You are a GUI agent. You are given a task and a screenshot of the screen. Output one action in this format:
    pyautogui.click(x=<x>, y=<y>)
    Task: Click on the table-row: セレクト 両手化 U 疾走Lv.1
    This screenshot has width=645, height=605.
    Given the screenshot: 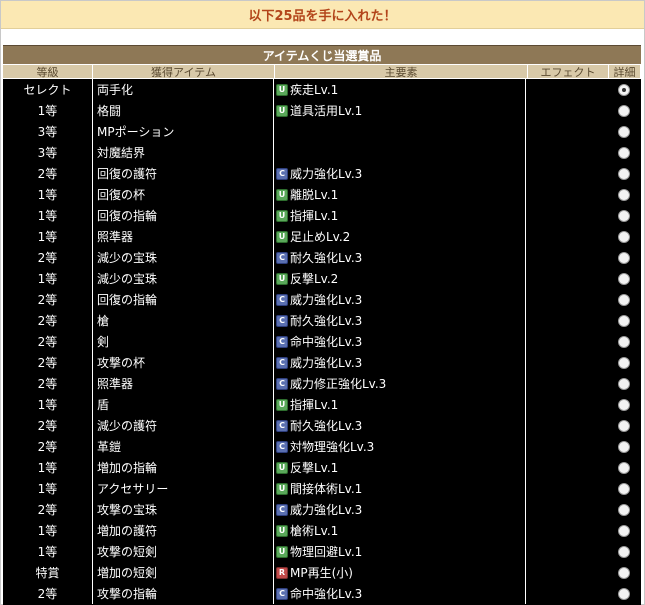 What is the action you would take?
    pyautogui.click(x=322, y=89)
    